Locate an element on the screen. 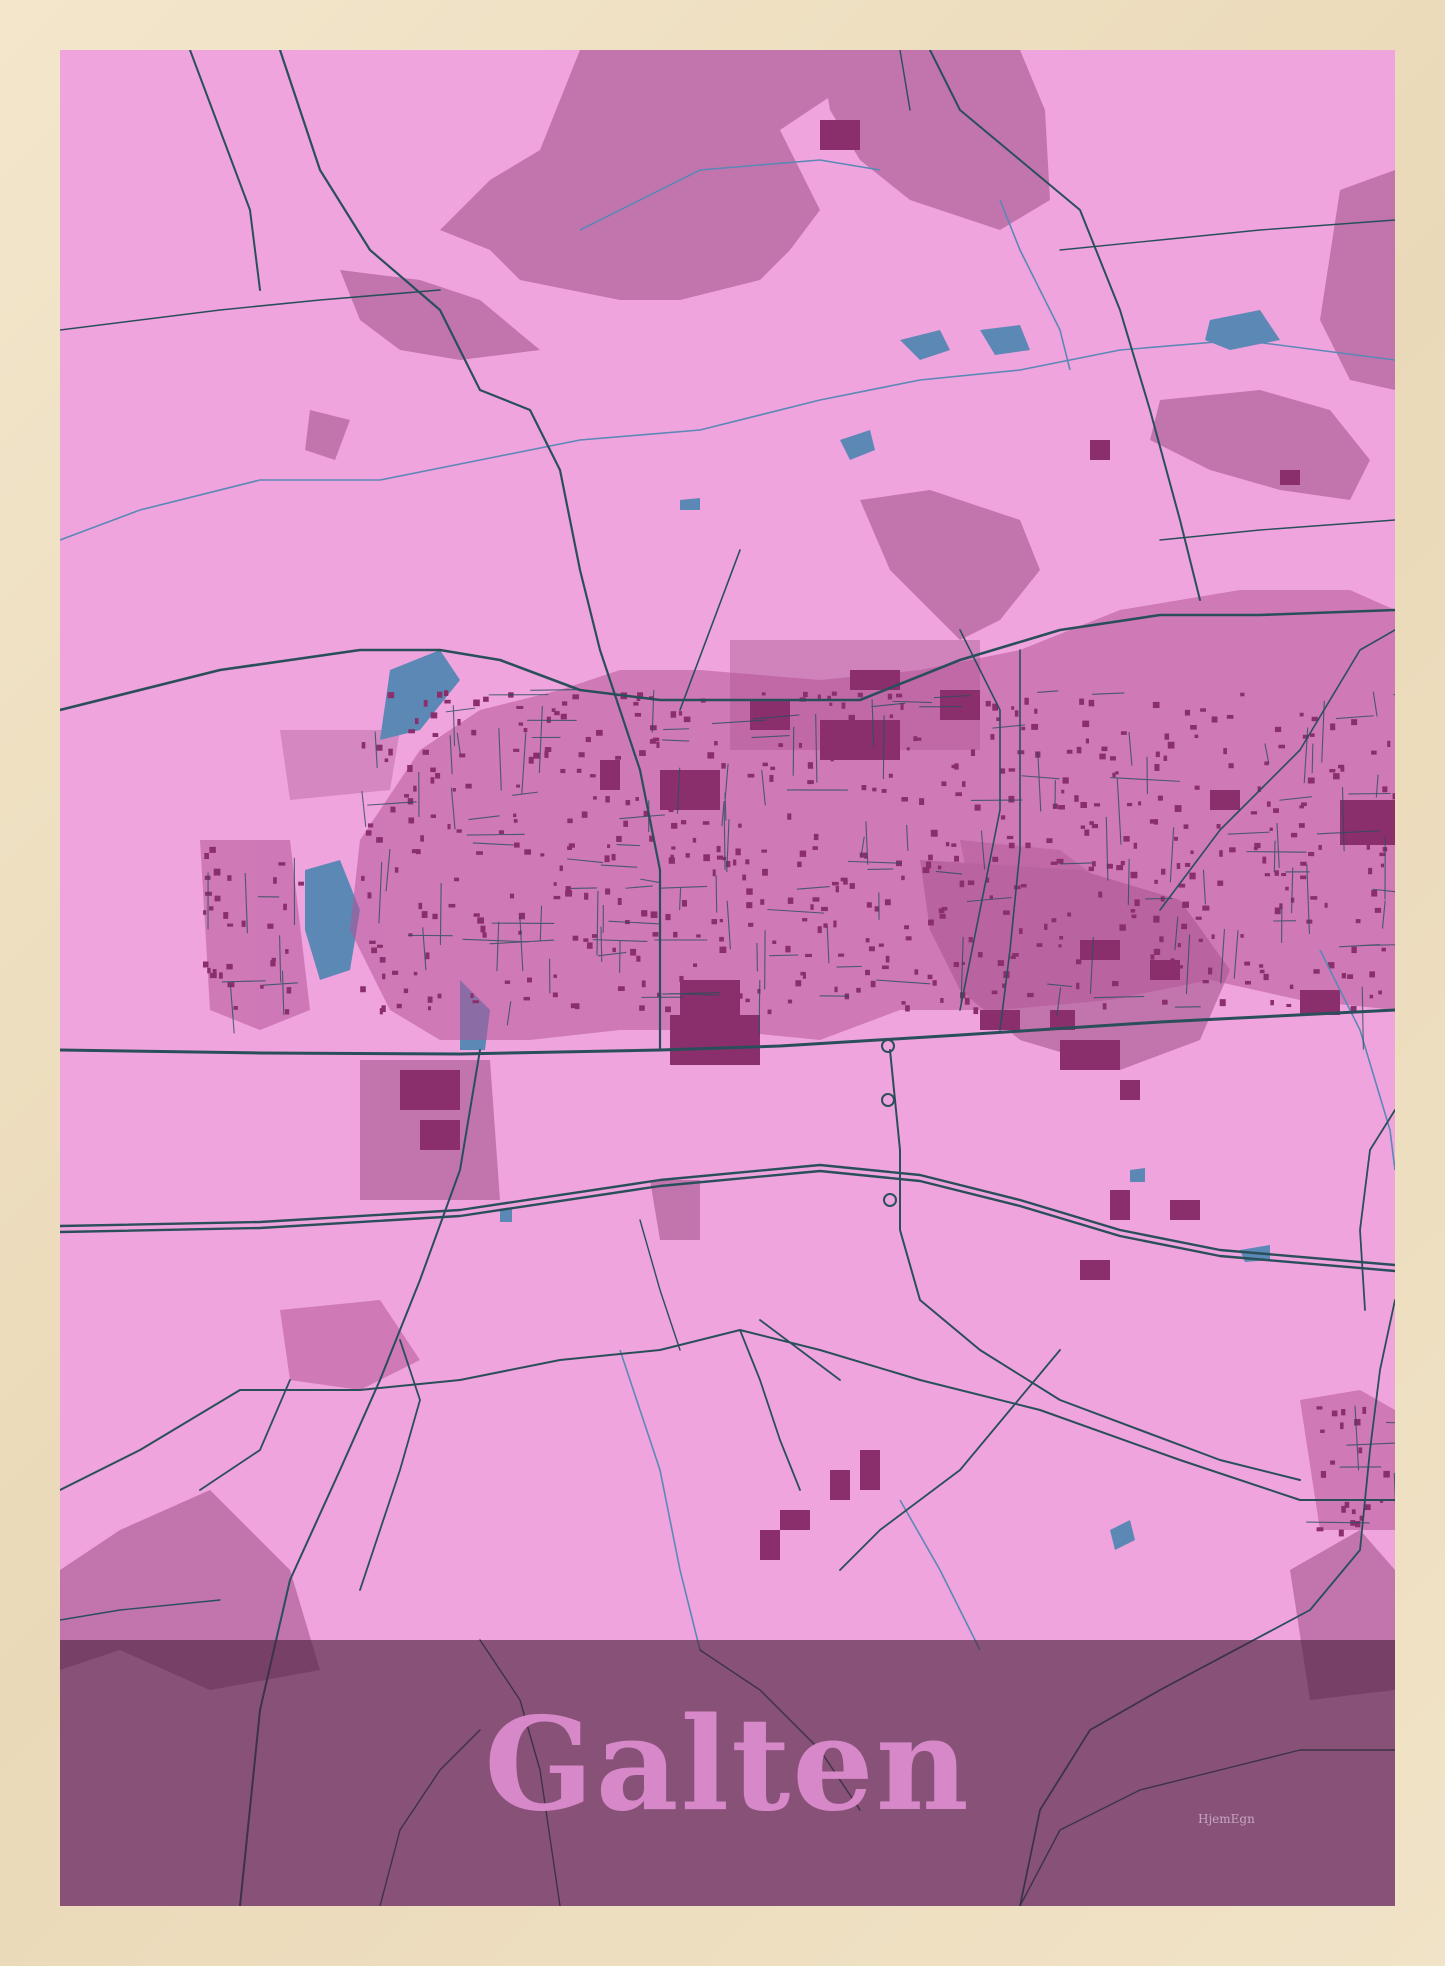 The height and width of the screenshot is (1966, 1445). city-title: Galten is located at coordinates (727, 1765).